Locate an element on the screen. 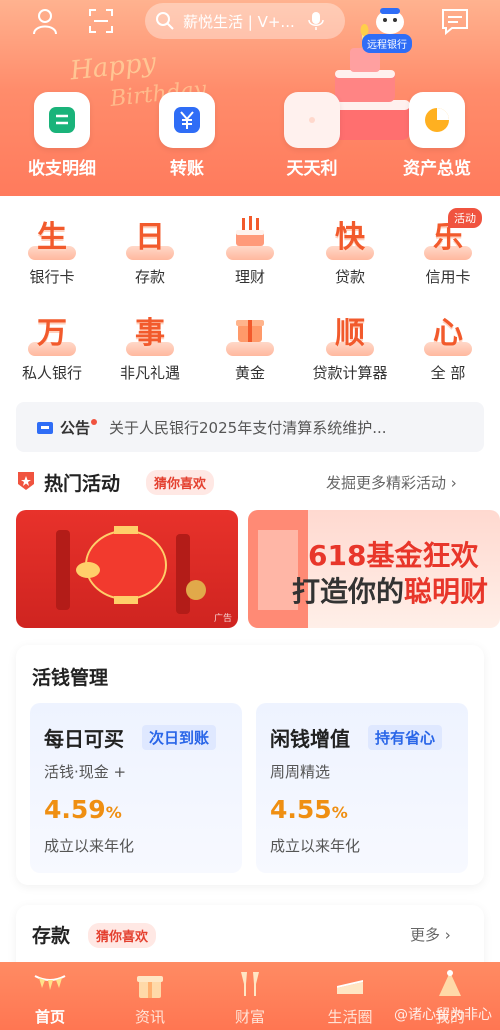  money-item-name: 闲钱增值 is located at coordinates (310, 739).